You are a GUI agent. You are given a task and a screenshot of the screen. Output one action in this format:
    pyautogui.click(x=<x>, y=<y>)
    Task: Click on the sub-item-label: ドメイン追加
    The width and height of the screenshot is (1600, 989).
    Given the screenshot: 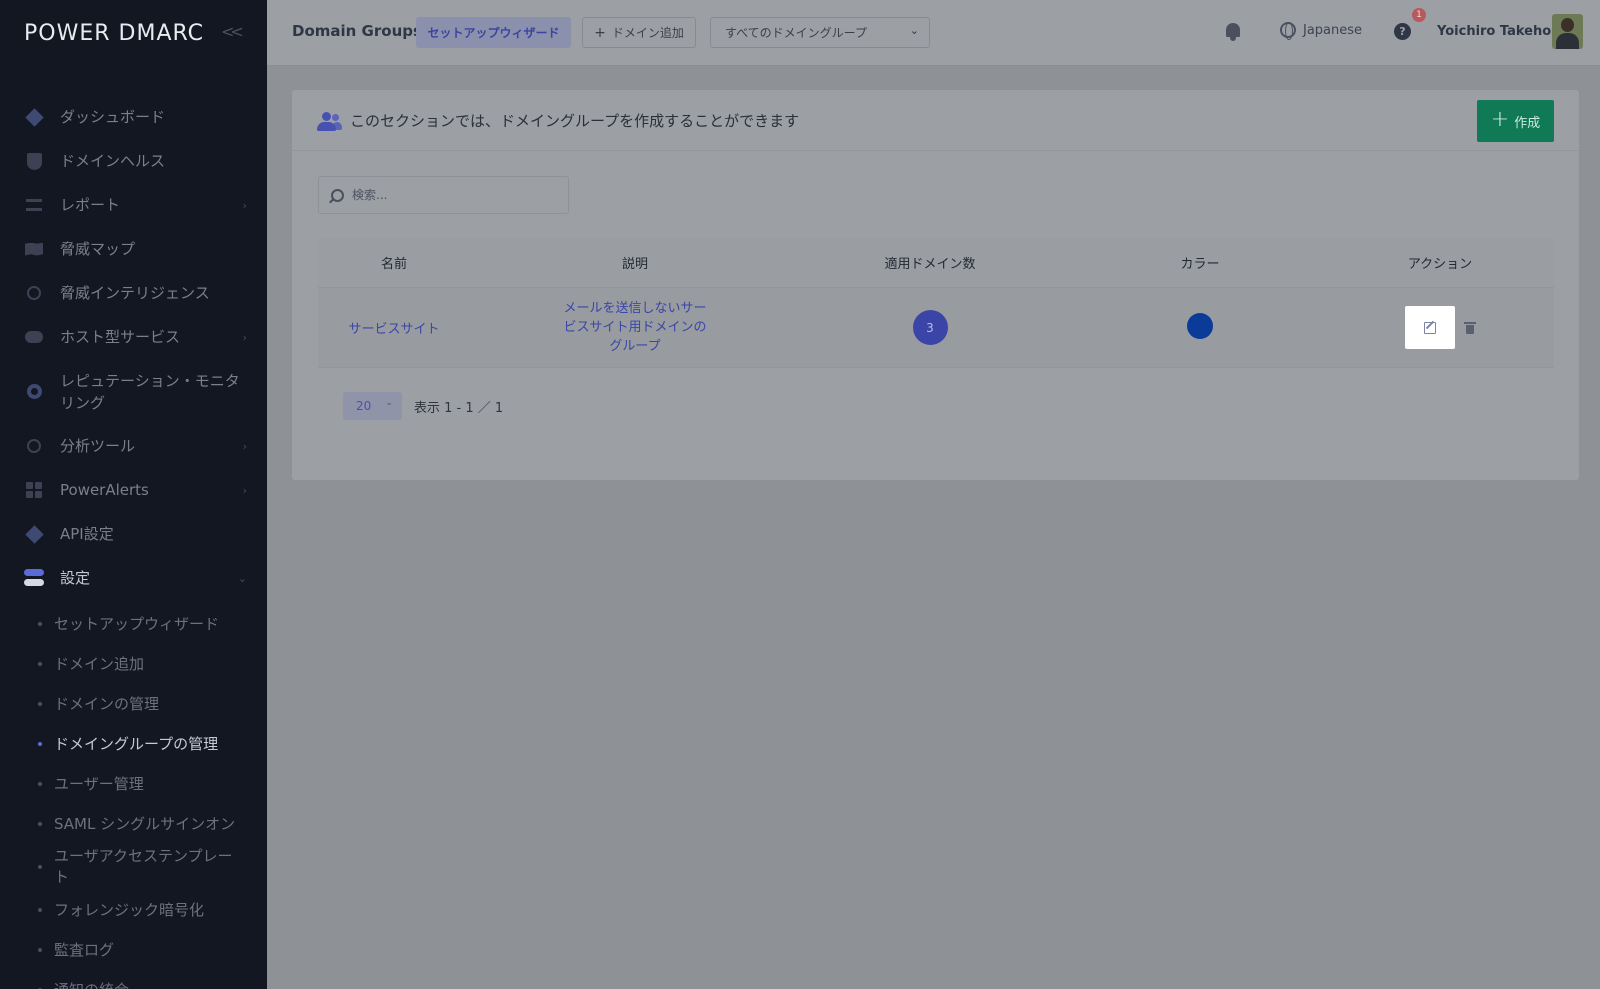 What is the action you would take?
    pyautogui.click(x=99, y=663)
    